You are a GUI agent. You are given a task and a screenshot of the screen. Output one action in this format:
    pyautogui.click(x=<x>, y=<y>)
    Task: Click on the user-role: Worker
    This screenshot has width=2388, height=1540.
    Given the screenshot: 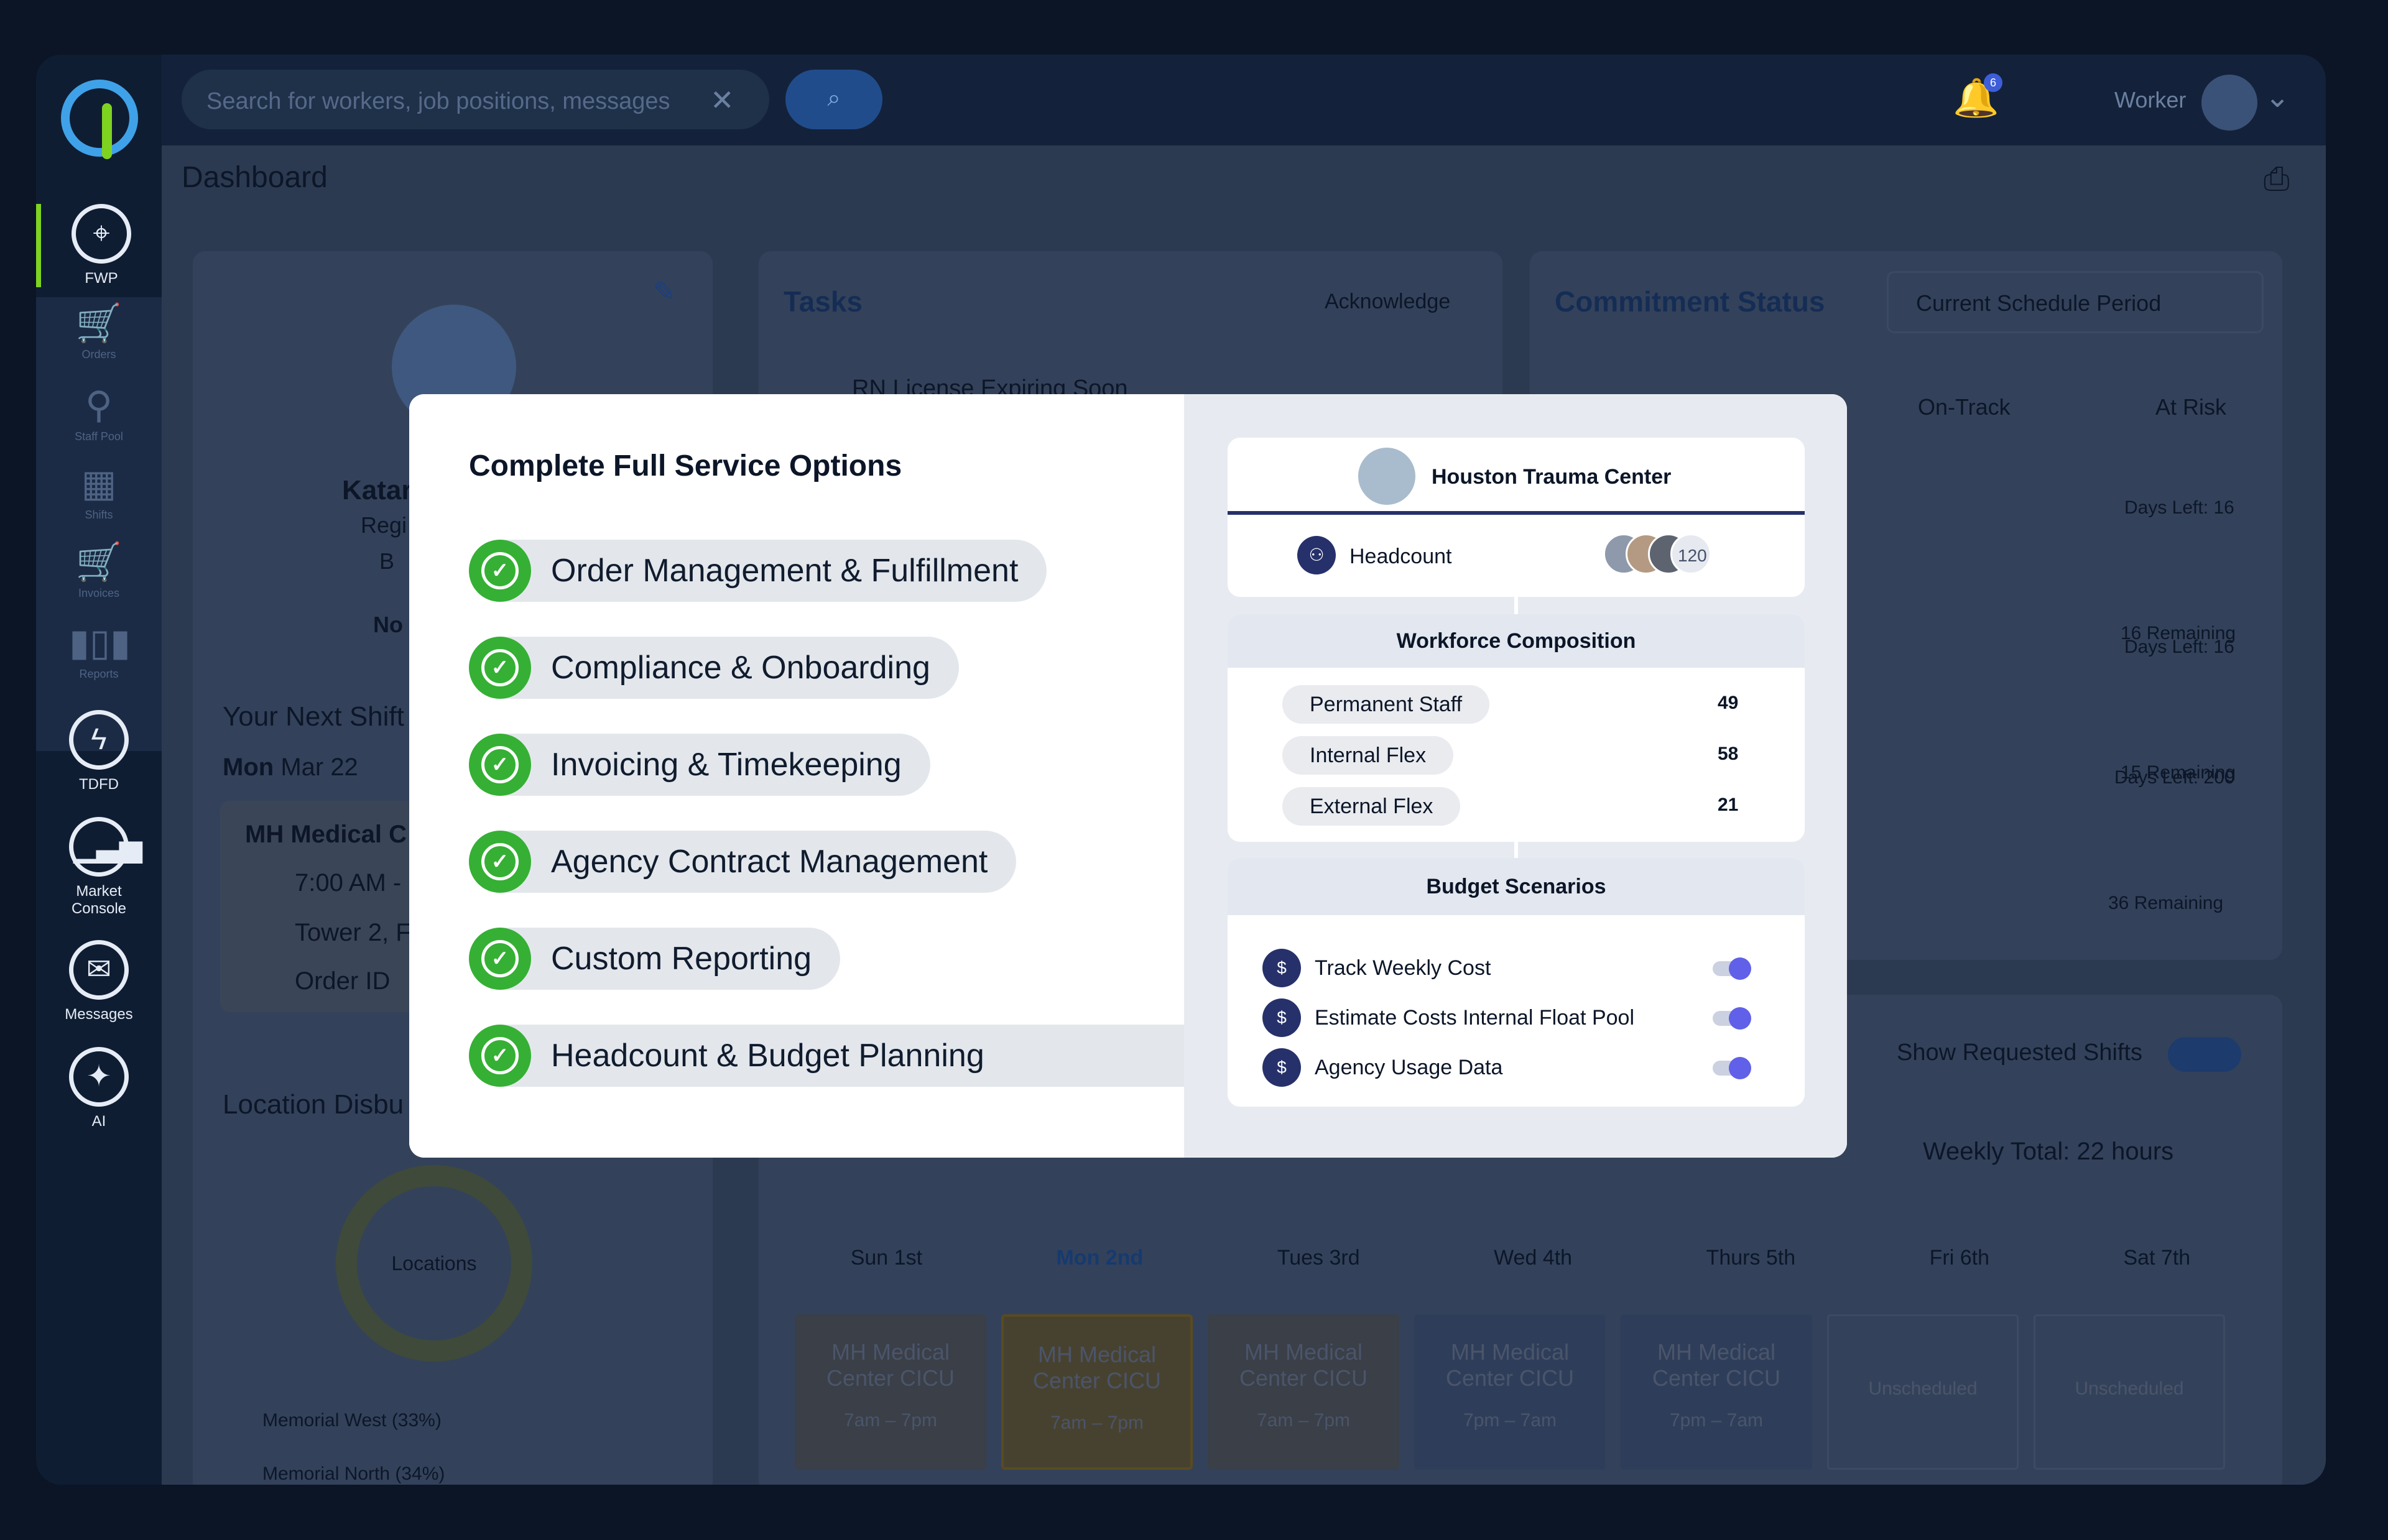 What is the action you would take?
    pyautogui.click(x=2150, y=100)
    